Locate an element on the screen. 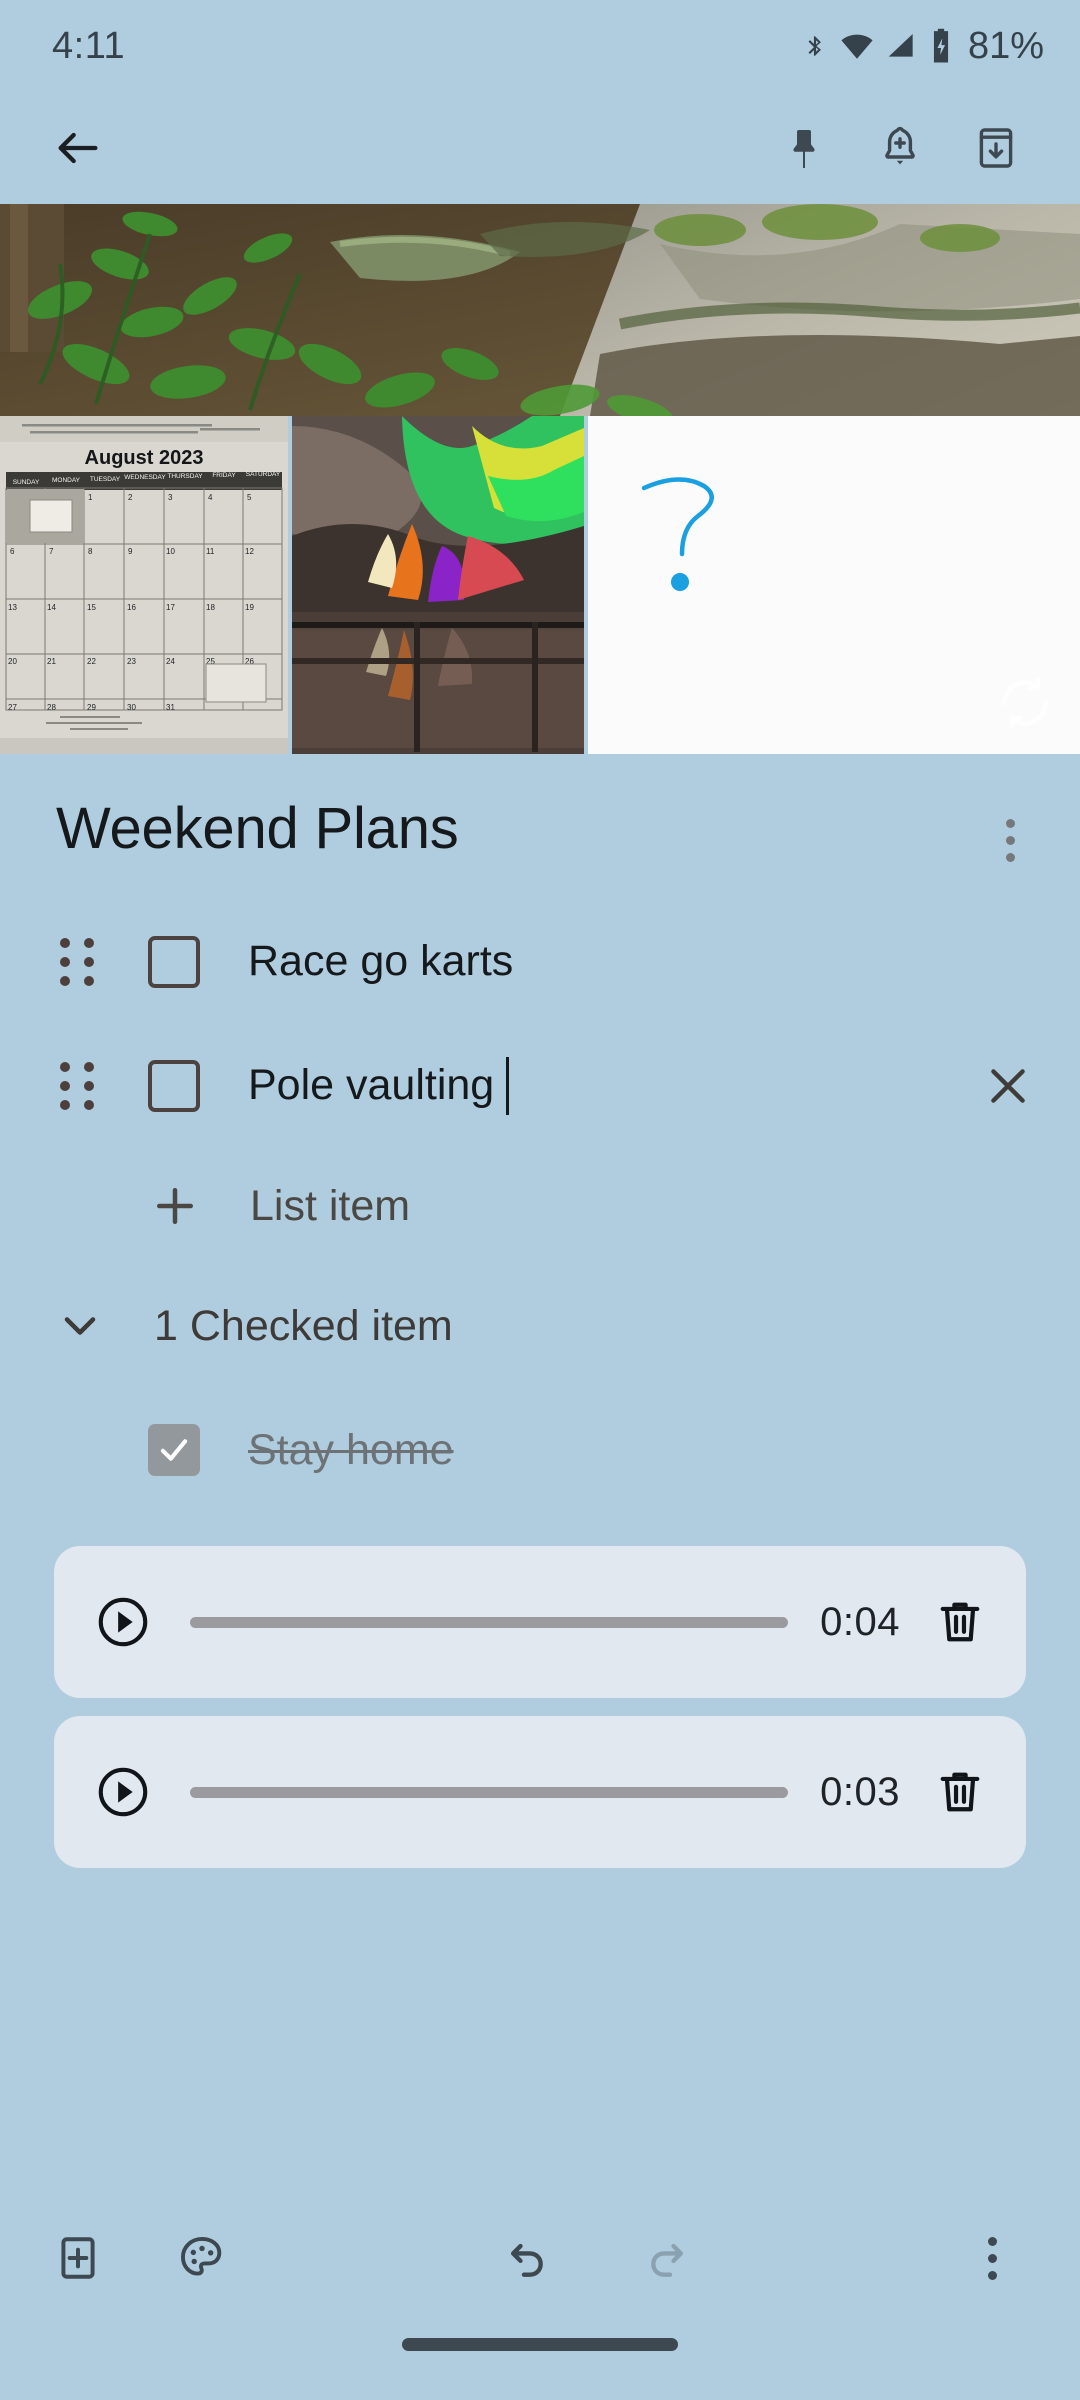 The image size is (1080, 2400). plus-icon is located at coordinates (175, 1206).